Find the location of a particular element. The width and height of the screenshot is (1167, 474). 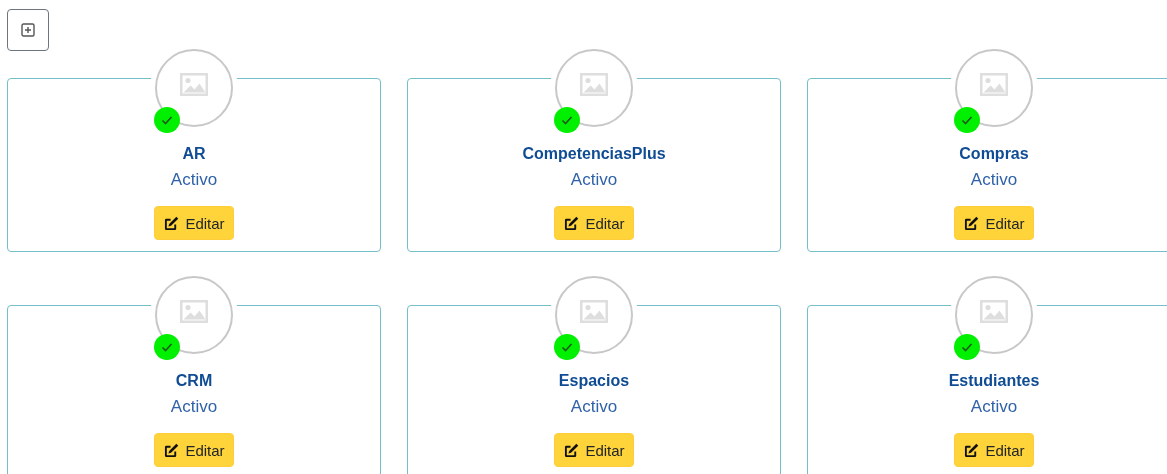

add-button is located at coordinates (28, 30).